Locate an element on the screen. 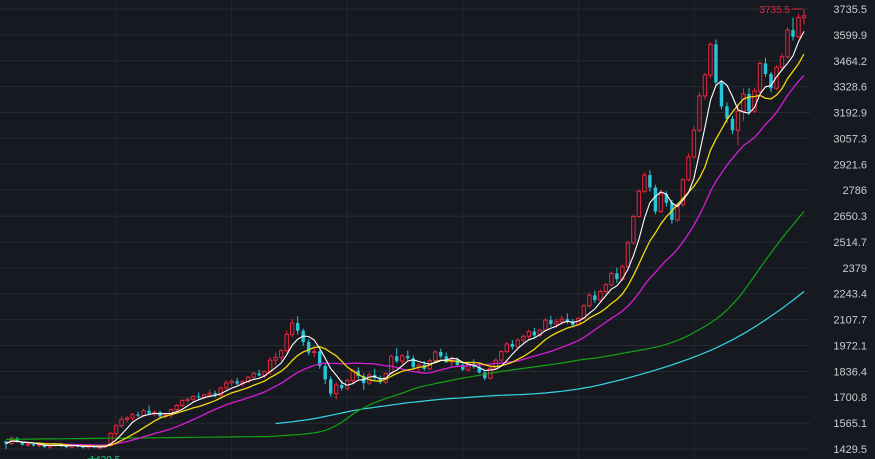  min-price-label: 1429.5 is located at coordinates (105, 457).